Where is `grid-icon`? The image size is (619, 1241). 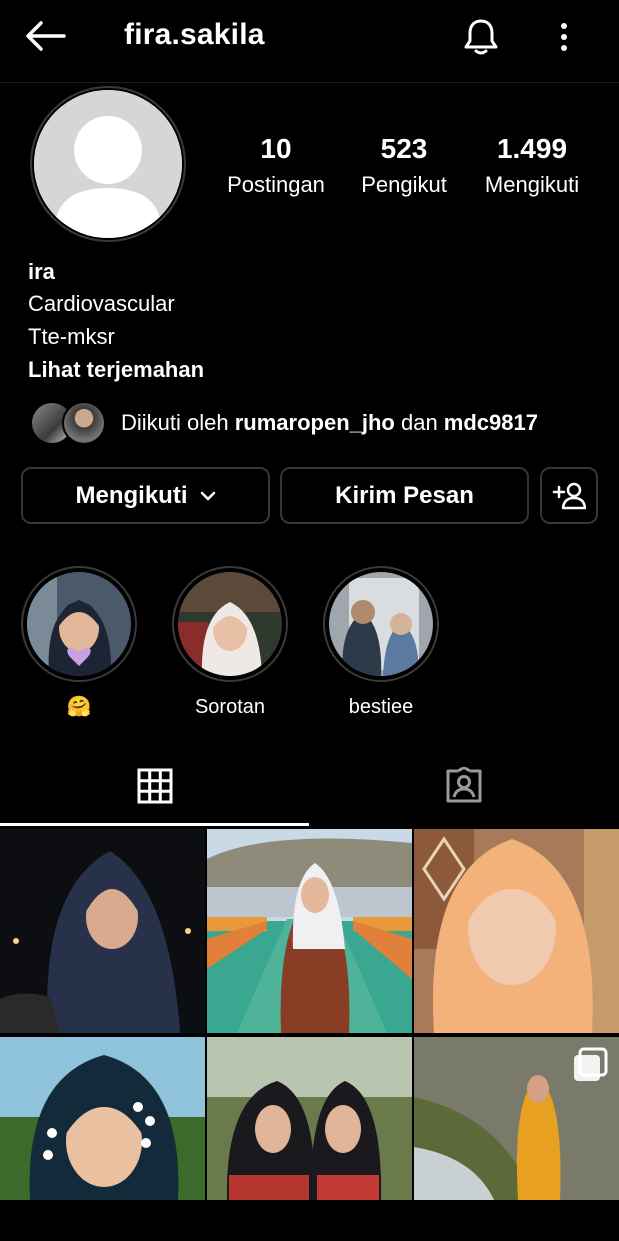 grid-icon is located at coordinates (154, 786).